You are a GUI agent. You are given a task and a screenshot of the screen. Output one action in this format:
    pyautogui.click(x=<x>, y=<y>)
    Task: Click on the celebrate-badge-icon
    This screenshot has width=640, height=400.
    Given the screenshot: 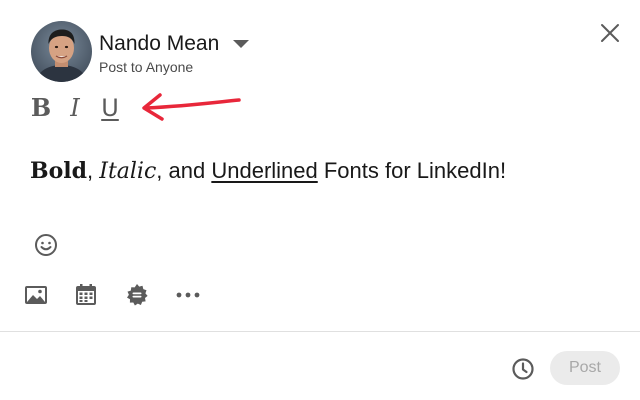 What is the action you would take?
    pyautogui.click(x=137, y=295)
    